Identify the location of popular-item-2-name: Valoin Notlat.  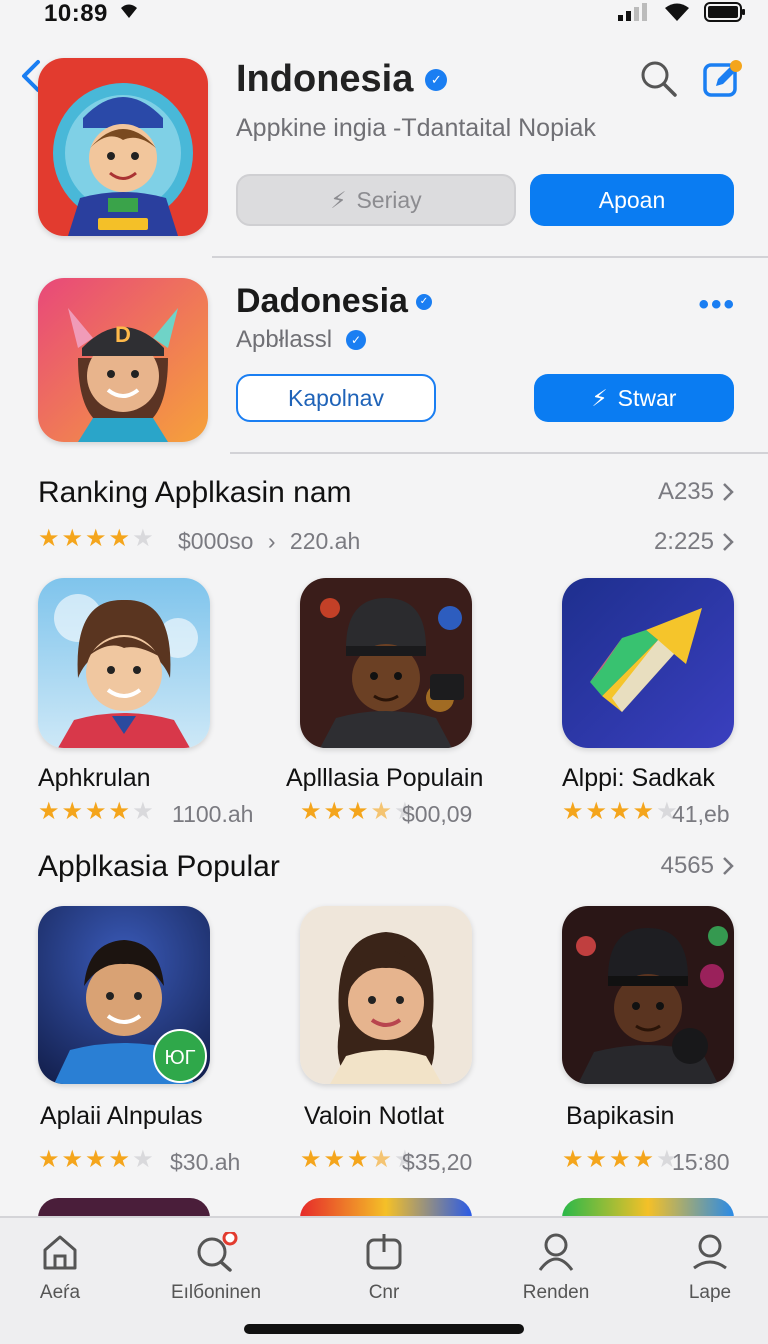
(374, 1116).